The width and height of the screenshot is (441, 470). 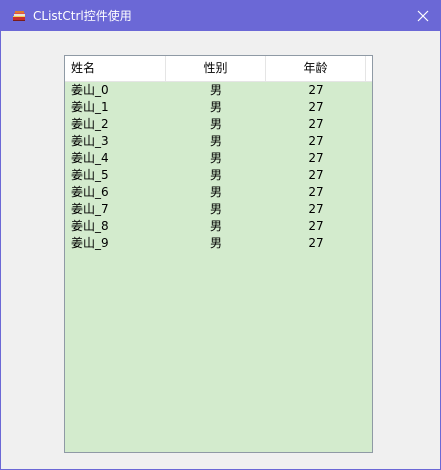 What do you see at coordinates (90, 107) in the screenshot?
I see `cell-name: 姜山_1` at bounding box center [90, 107].